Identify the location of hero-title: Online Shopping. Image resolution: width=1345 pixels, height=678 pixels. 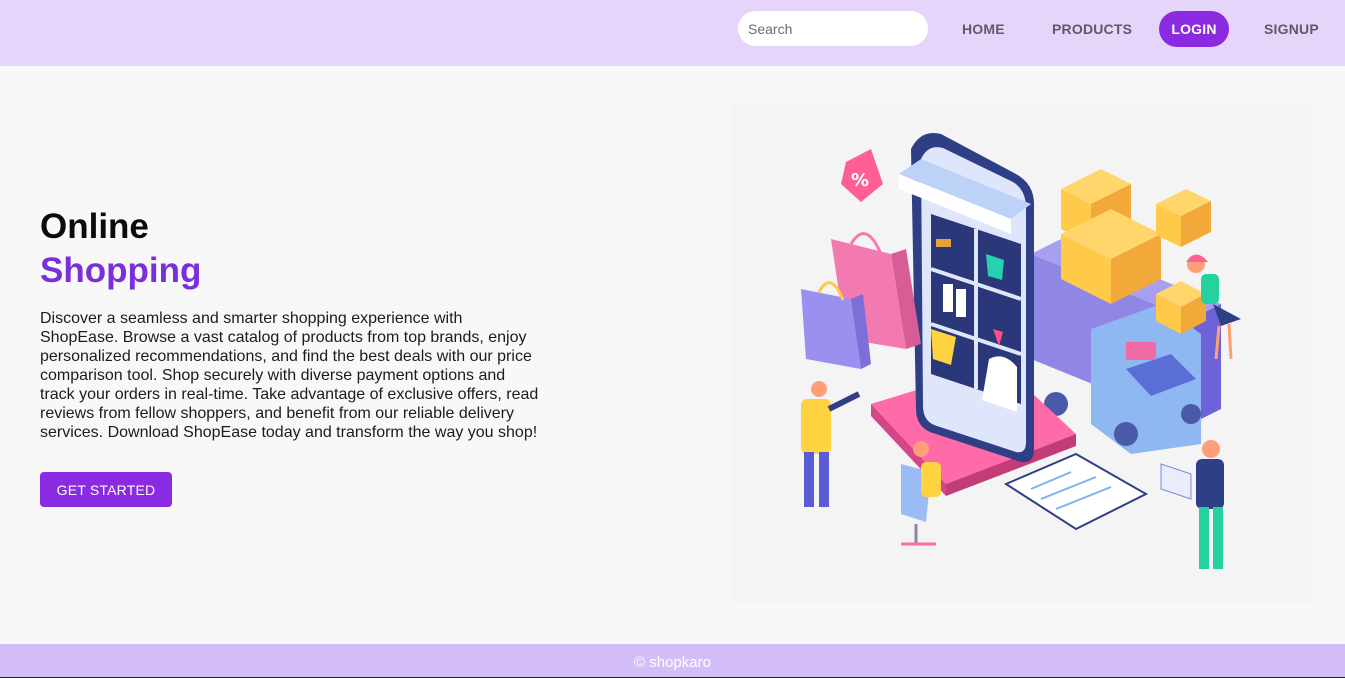
(120, 249).